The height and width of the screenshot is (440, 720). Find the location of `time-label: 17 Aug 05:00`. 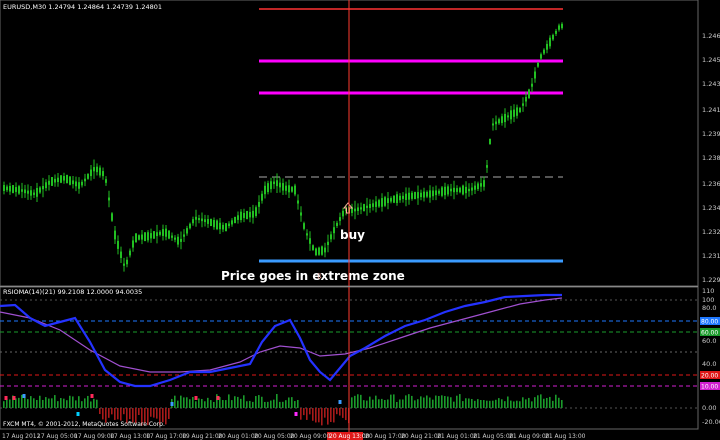

time-label: 17 Aug 05:00 is located at coordinates (57, 436).